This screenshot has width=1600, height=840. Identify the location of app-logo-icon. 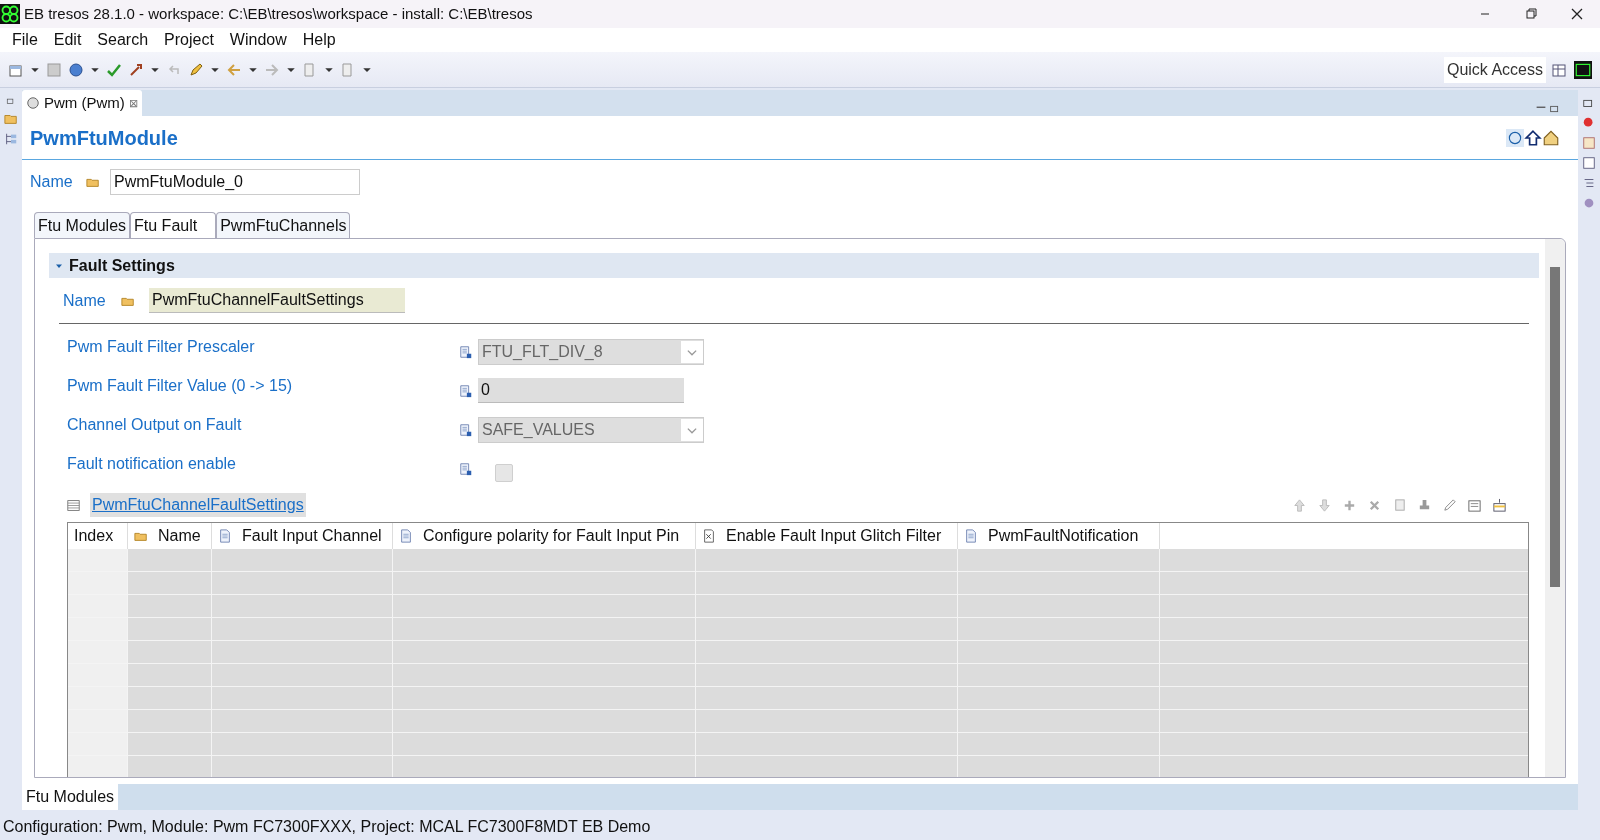
(10, 14).